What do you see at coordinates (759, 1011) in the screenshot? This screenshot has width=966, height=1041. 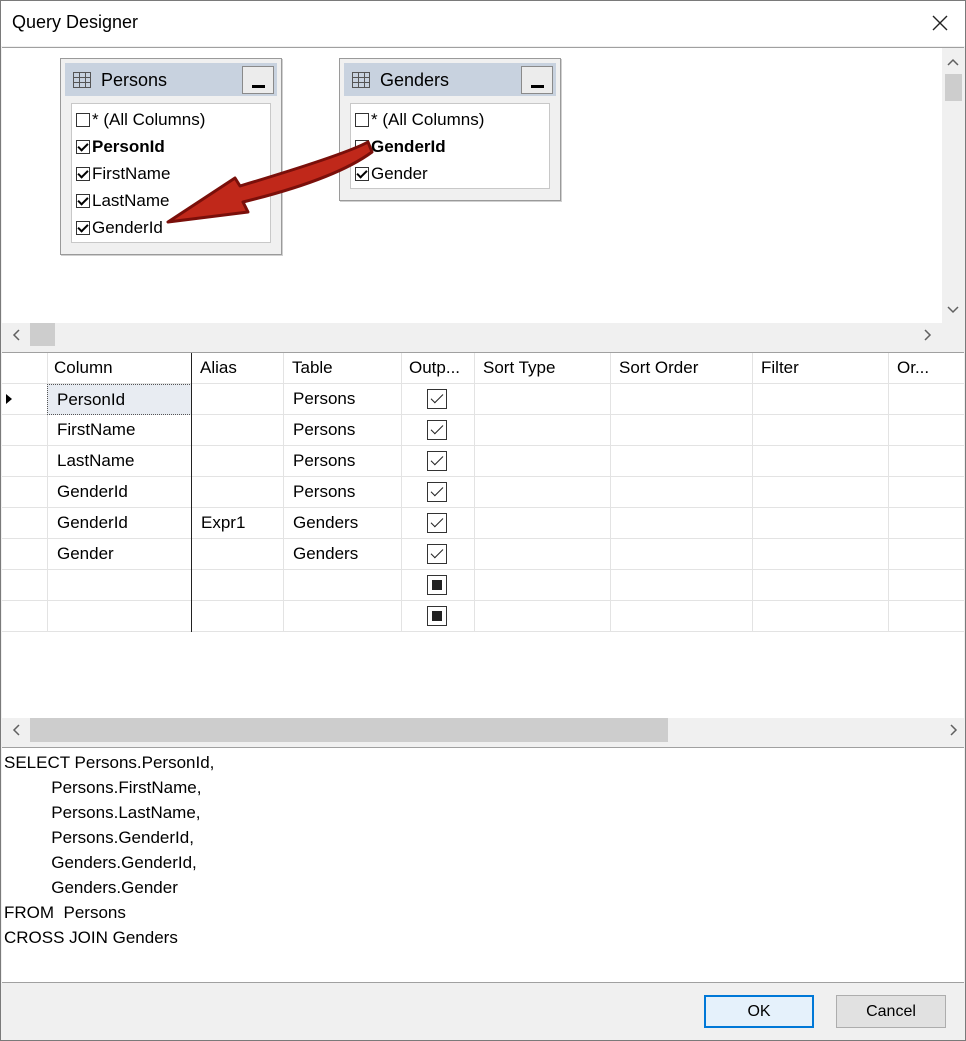 I see `ok-button: OK` at bounding box center [759, 1011].